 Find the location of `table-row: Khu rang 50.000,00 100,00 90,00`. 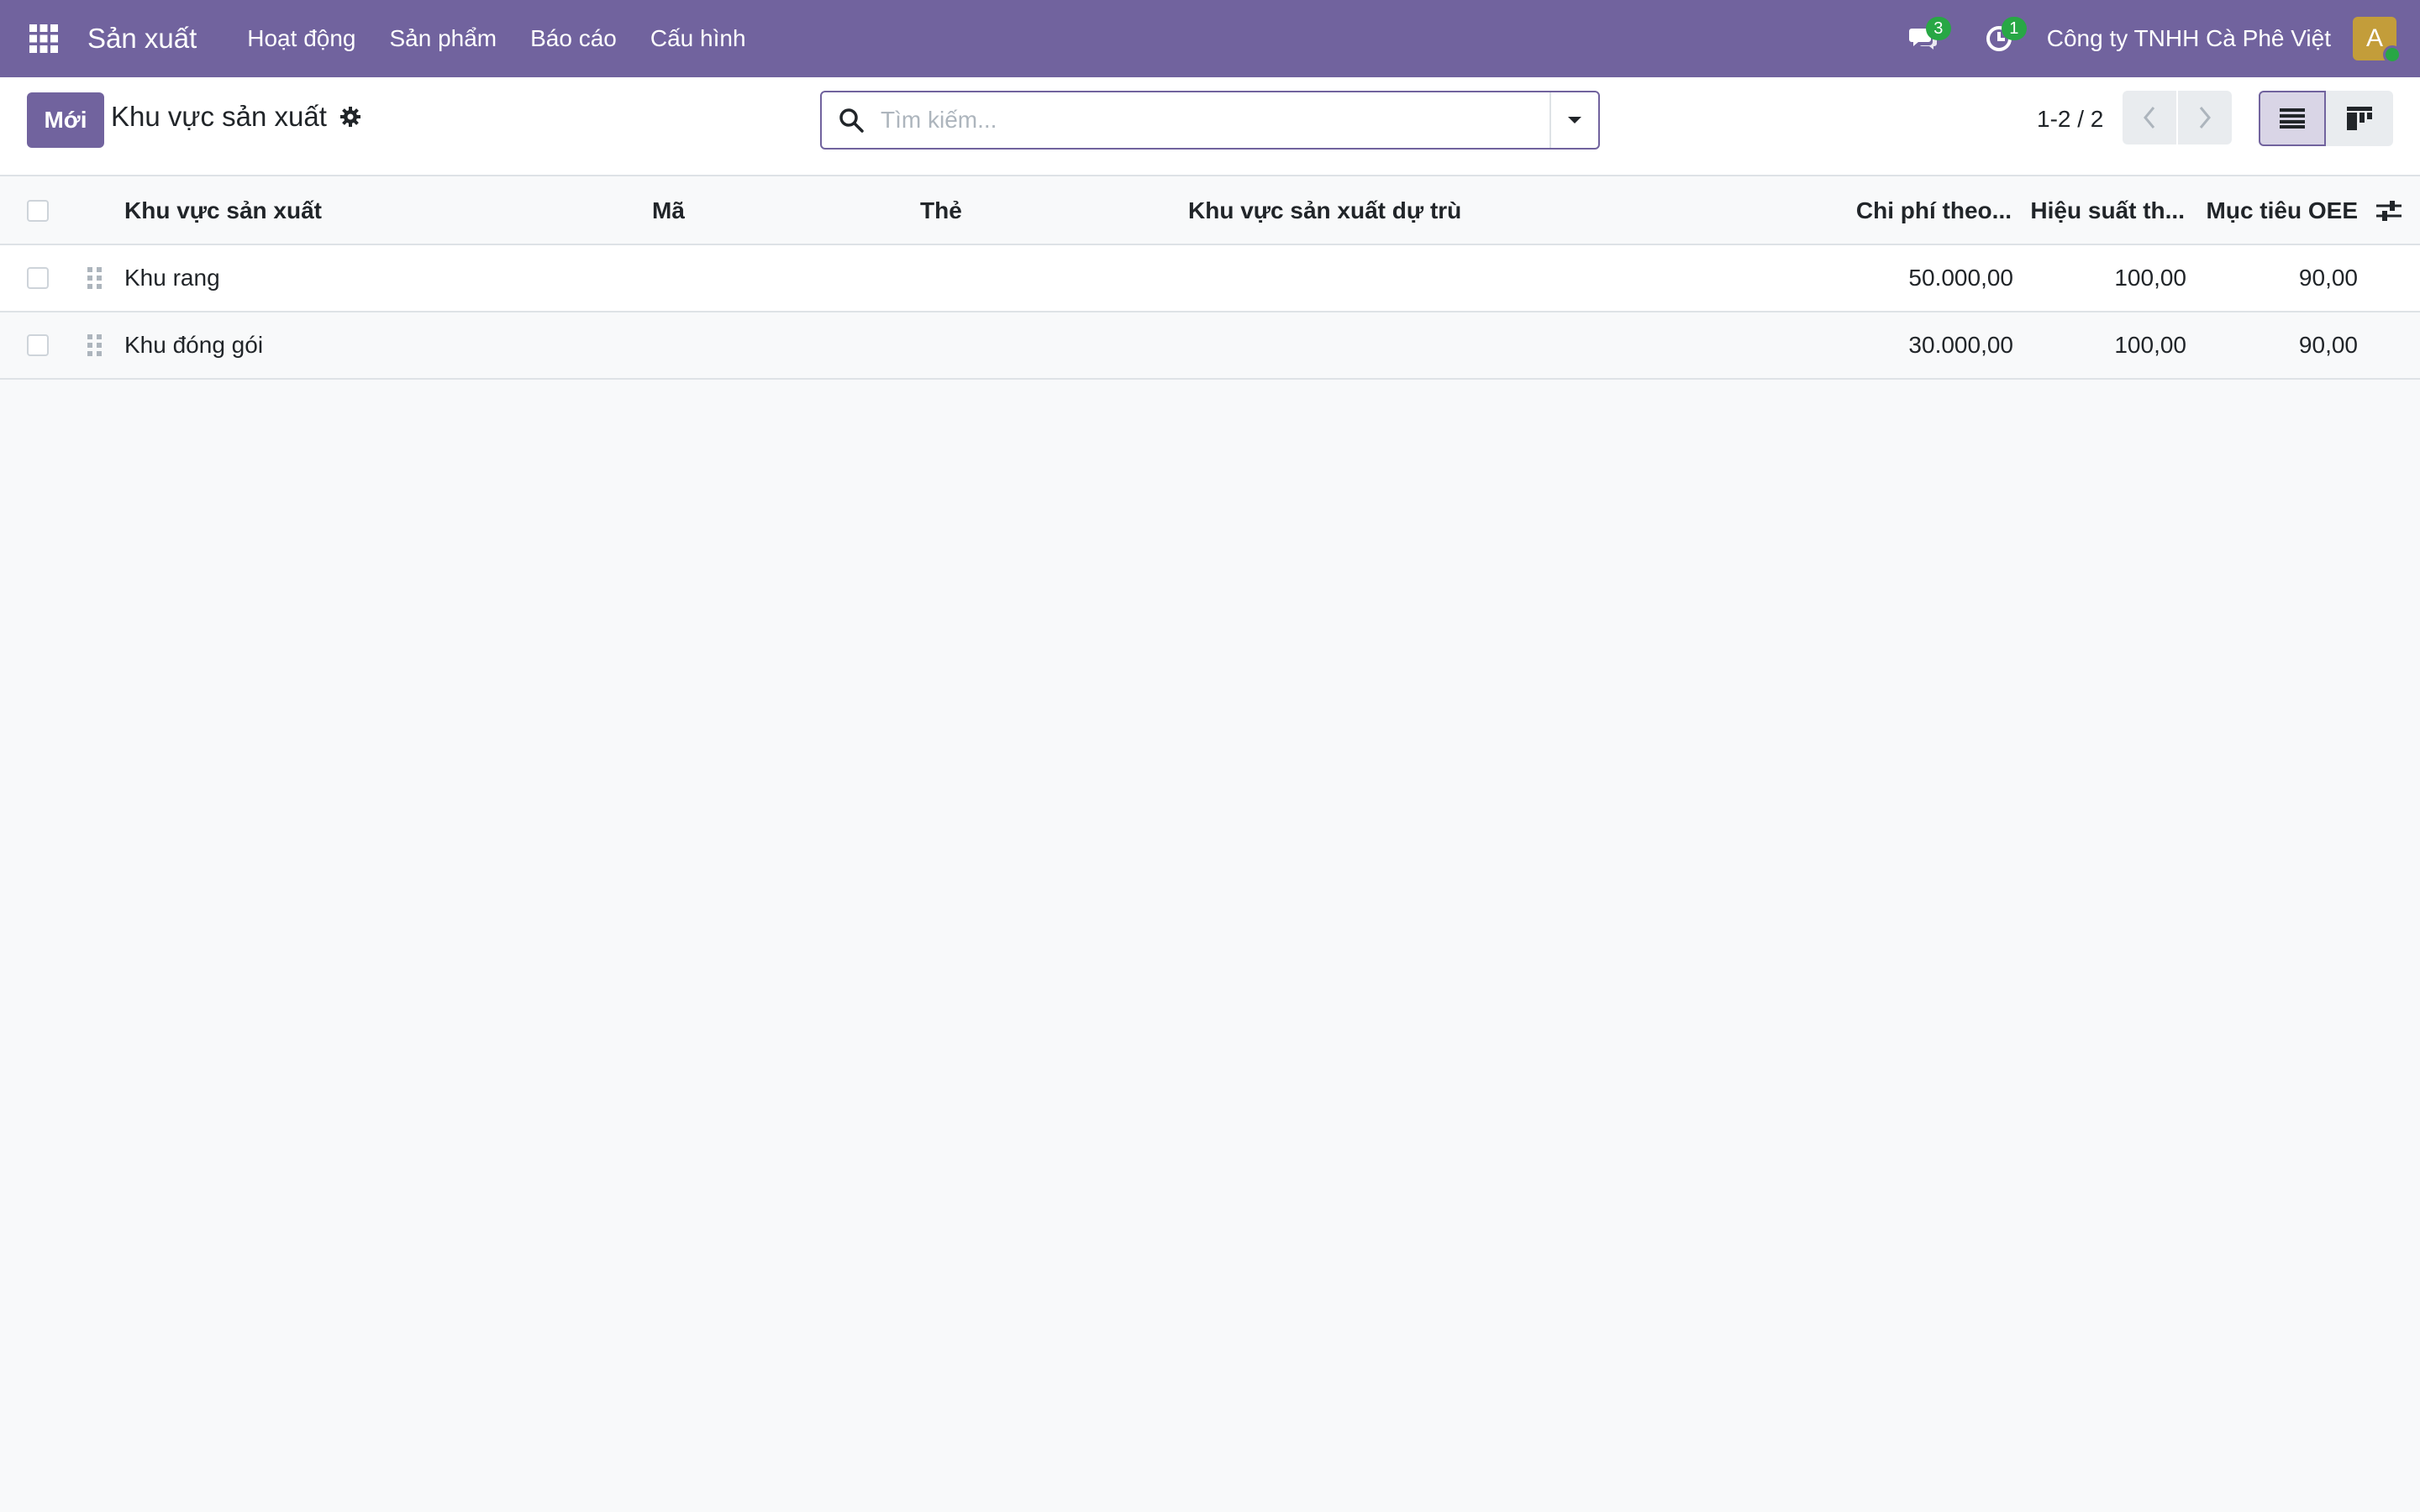

table-row: Khu rang 50.000,00 100,00 90,00 is located at coordinates (1210, 278).